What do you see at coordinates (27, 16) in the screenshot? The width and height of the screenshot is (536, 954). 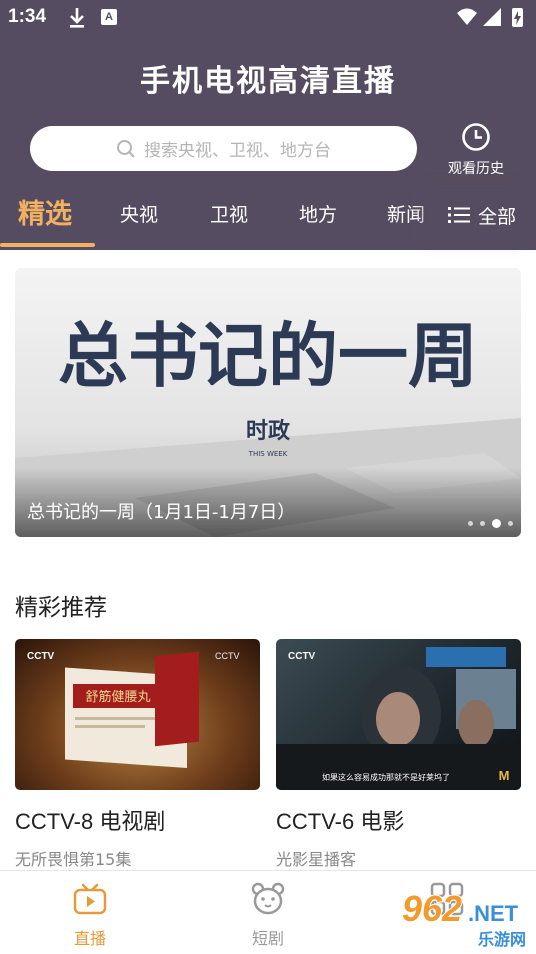 I see `status-time: 1:34` at bounding box center [27, 16].